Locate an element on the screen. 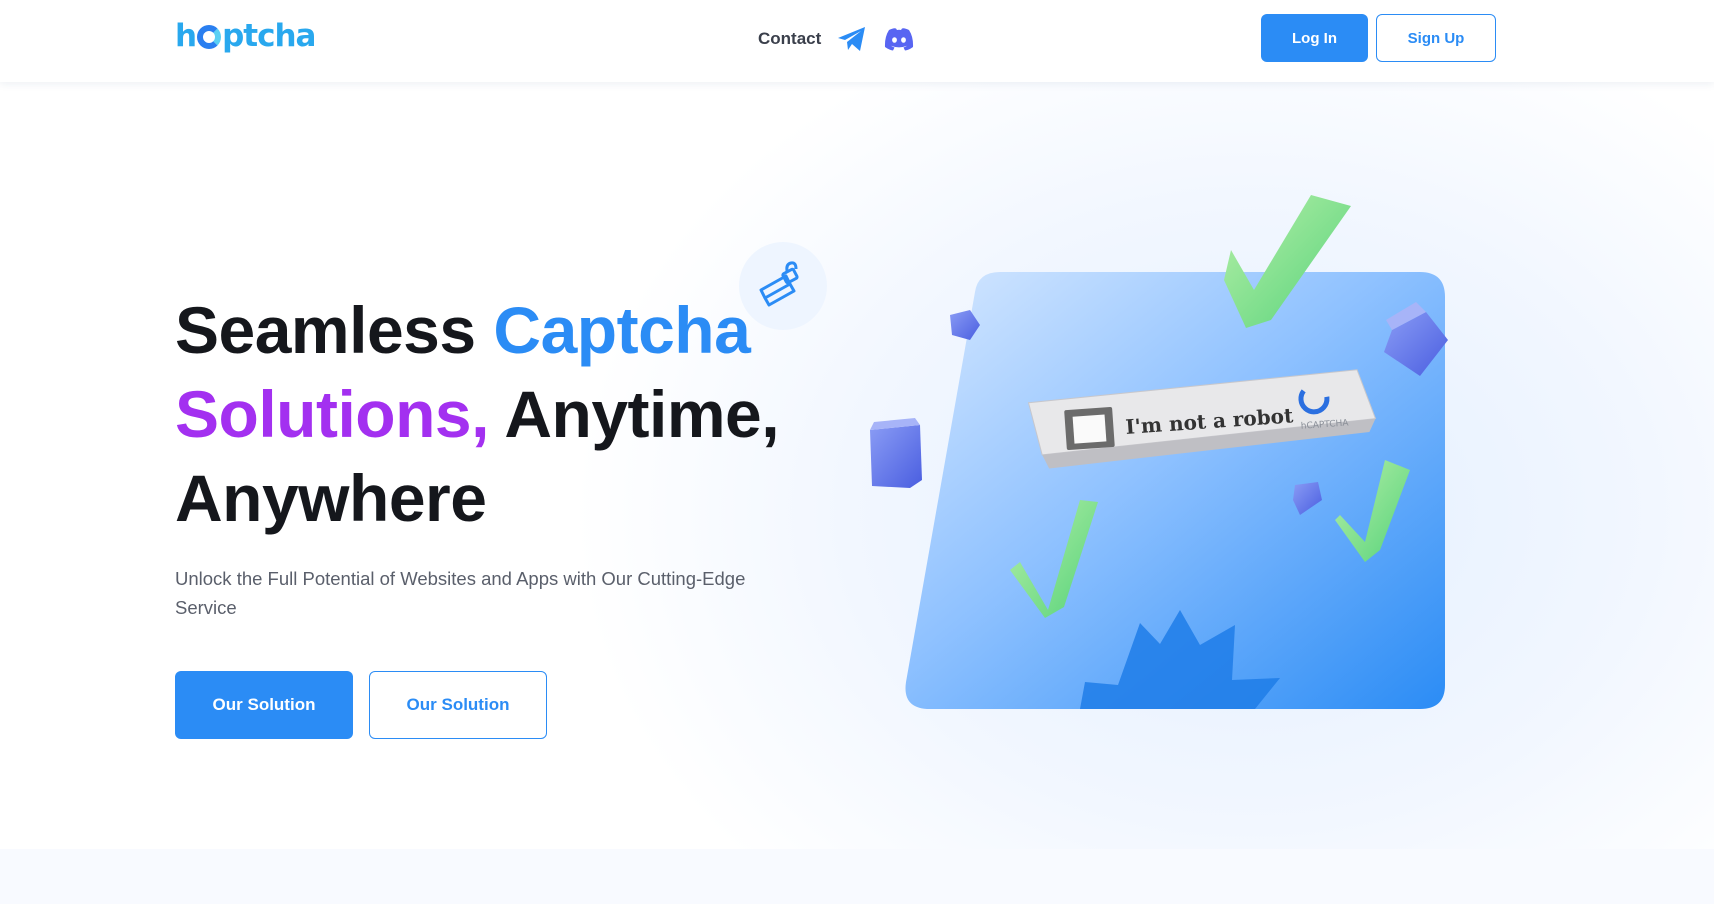 This screenshot has height=904, width=1714. main-nav: Contact is located at coordinates (836, 39).